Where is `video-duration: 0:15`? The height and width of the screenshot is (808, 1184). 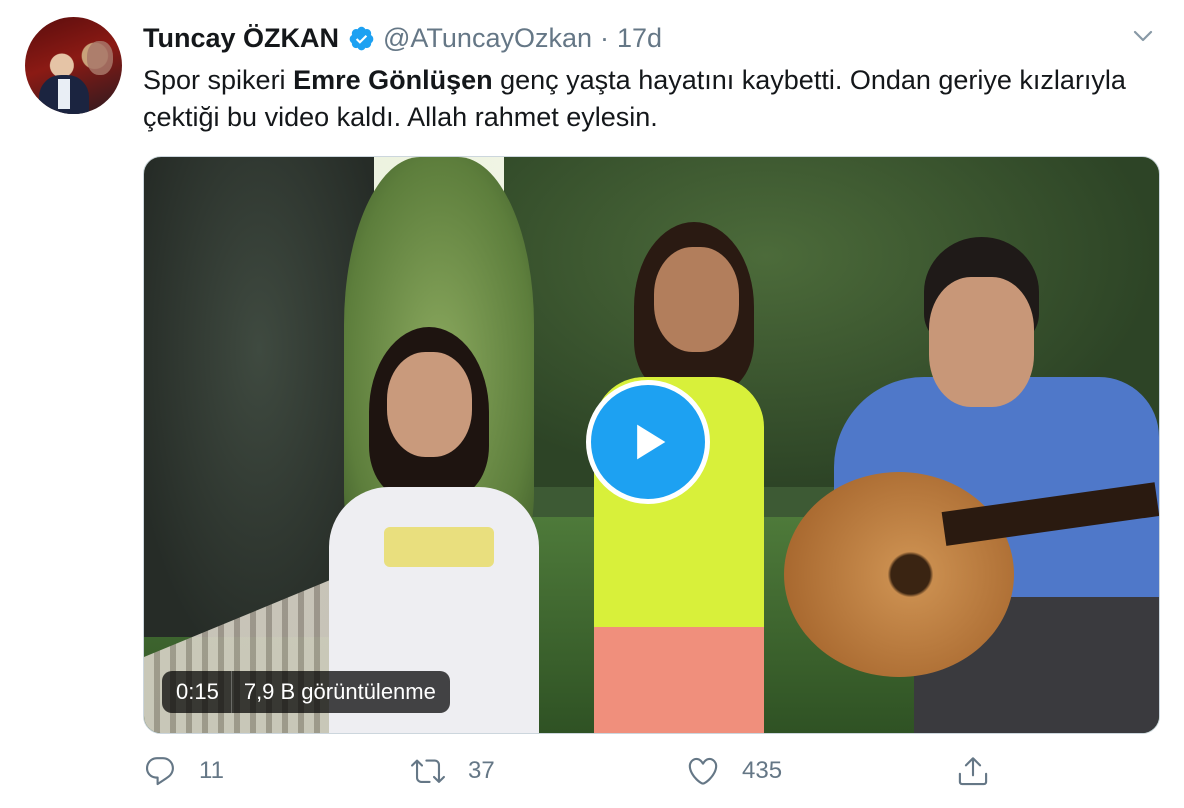
video-duration: 0:15 is located at coordinates (197, 691).